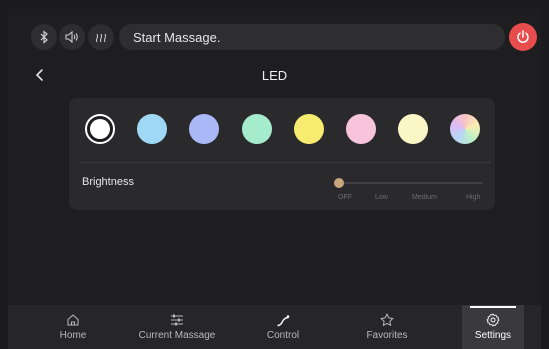 The height and width of the screenshot is (349, 549). What do you see at coordinates (493, 320) in the screenshot?
I see `gear-icon` at bounding box center [493, 320].